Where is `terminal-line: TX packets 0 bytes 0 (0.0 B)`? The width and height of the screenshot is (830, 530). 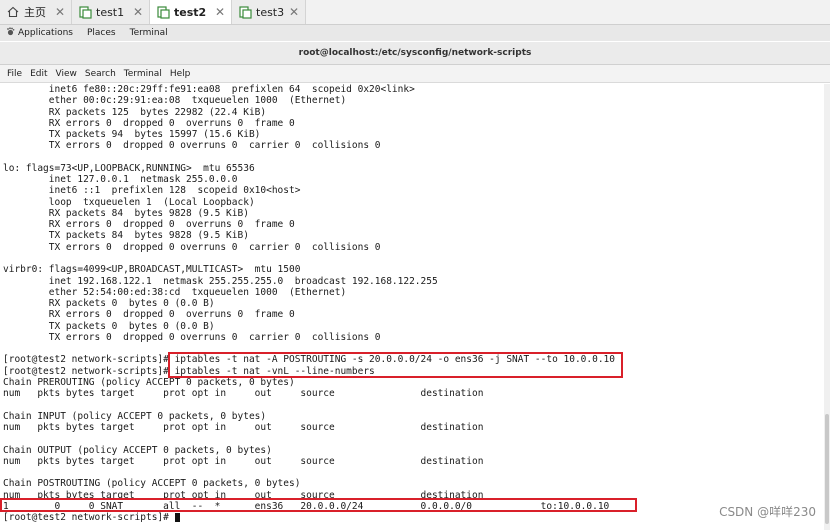
terminal-line: TX packets 0 bytes 0 (0.0 B) is located at coordinates (109, 326).